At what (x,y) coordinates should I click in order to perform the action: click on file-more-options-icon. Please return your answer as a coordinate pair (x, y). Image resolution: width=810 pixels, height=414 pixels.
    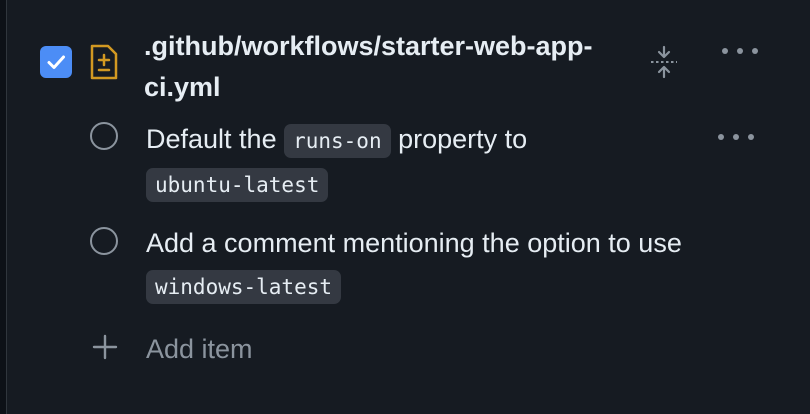
    Looking at the image, I should click on (740, 51).